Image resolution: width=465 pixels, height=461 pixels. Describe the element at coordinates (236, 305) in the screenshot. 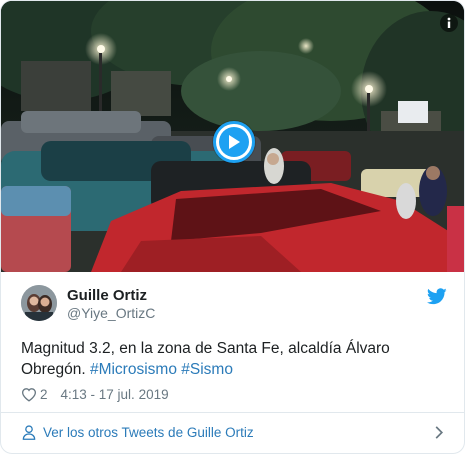

I see `tweet-author: Guille Ortiz @Yiye_OrtizC` at that location.